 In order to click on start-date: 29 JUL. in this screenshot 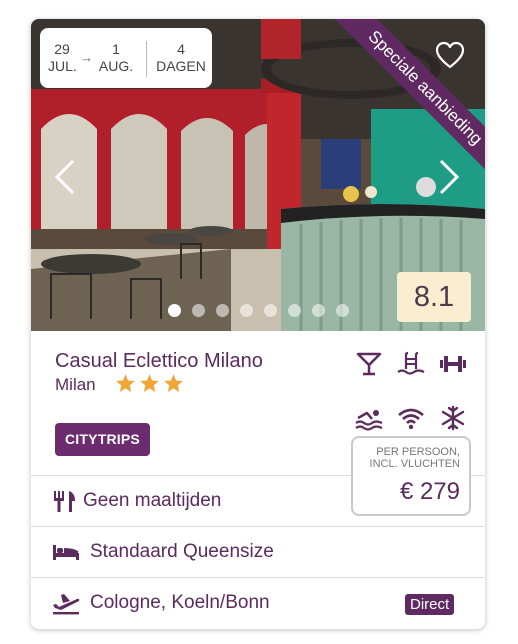, I will do `click(62, 58)`.